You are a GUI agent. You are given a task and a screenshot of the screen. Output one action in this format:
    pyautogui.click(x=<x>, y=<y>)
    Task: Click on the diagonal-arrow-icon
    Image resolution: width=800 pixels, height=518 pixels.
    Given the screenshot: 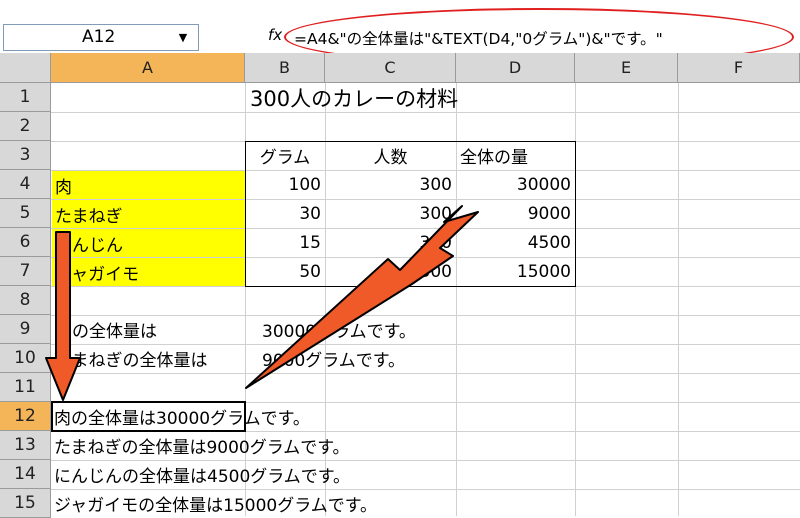 What is the action you would take?
    pyautogui.click(x=362, y=297)
    